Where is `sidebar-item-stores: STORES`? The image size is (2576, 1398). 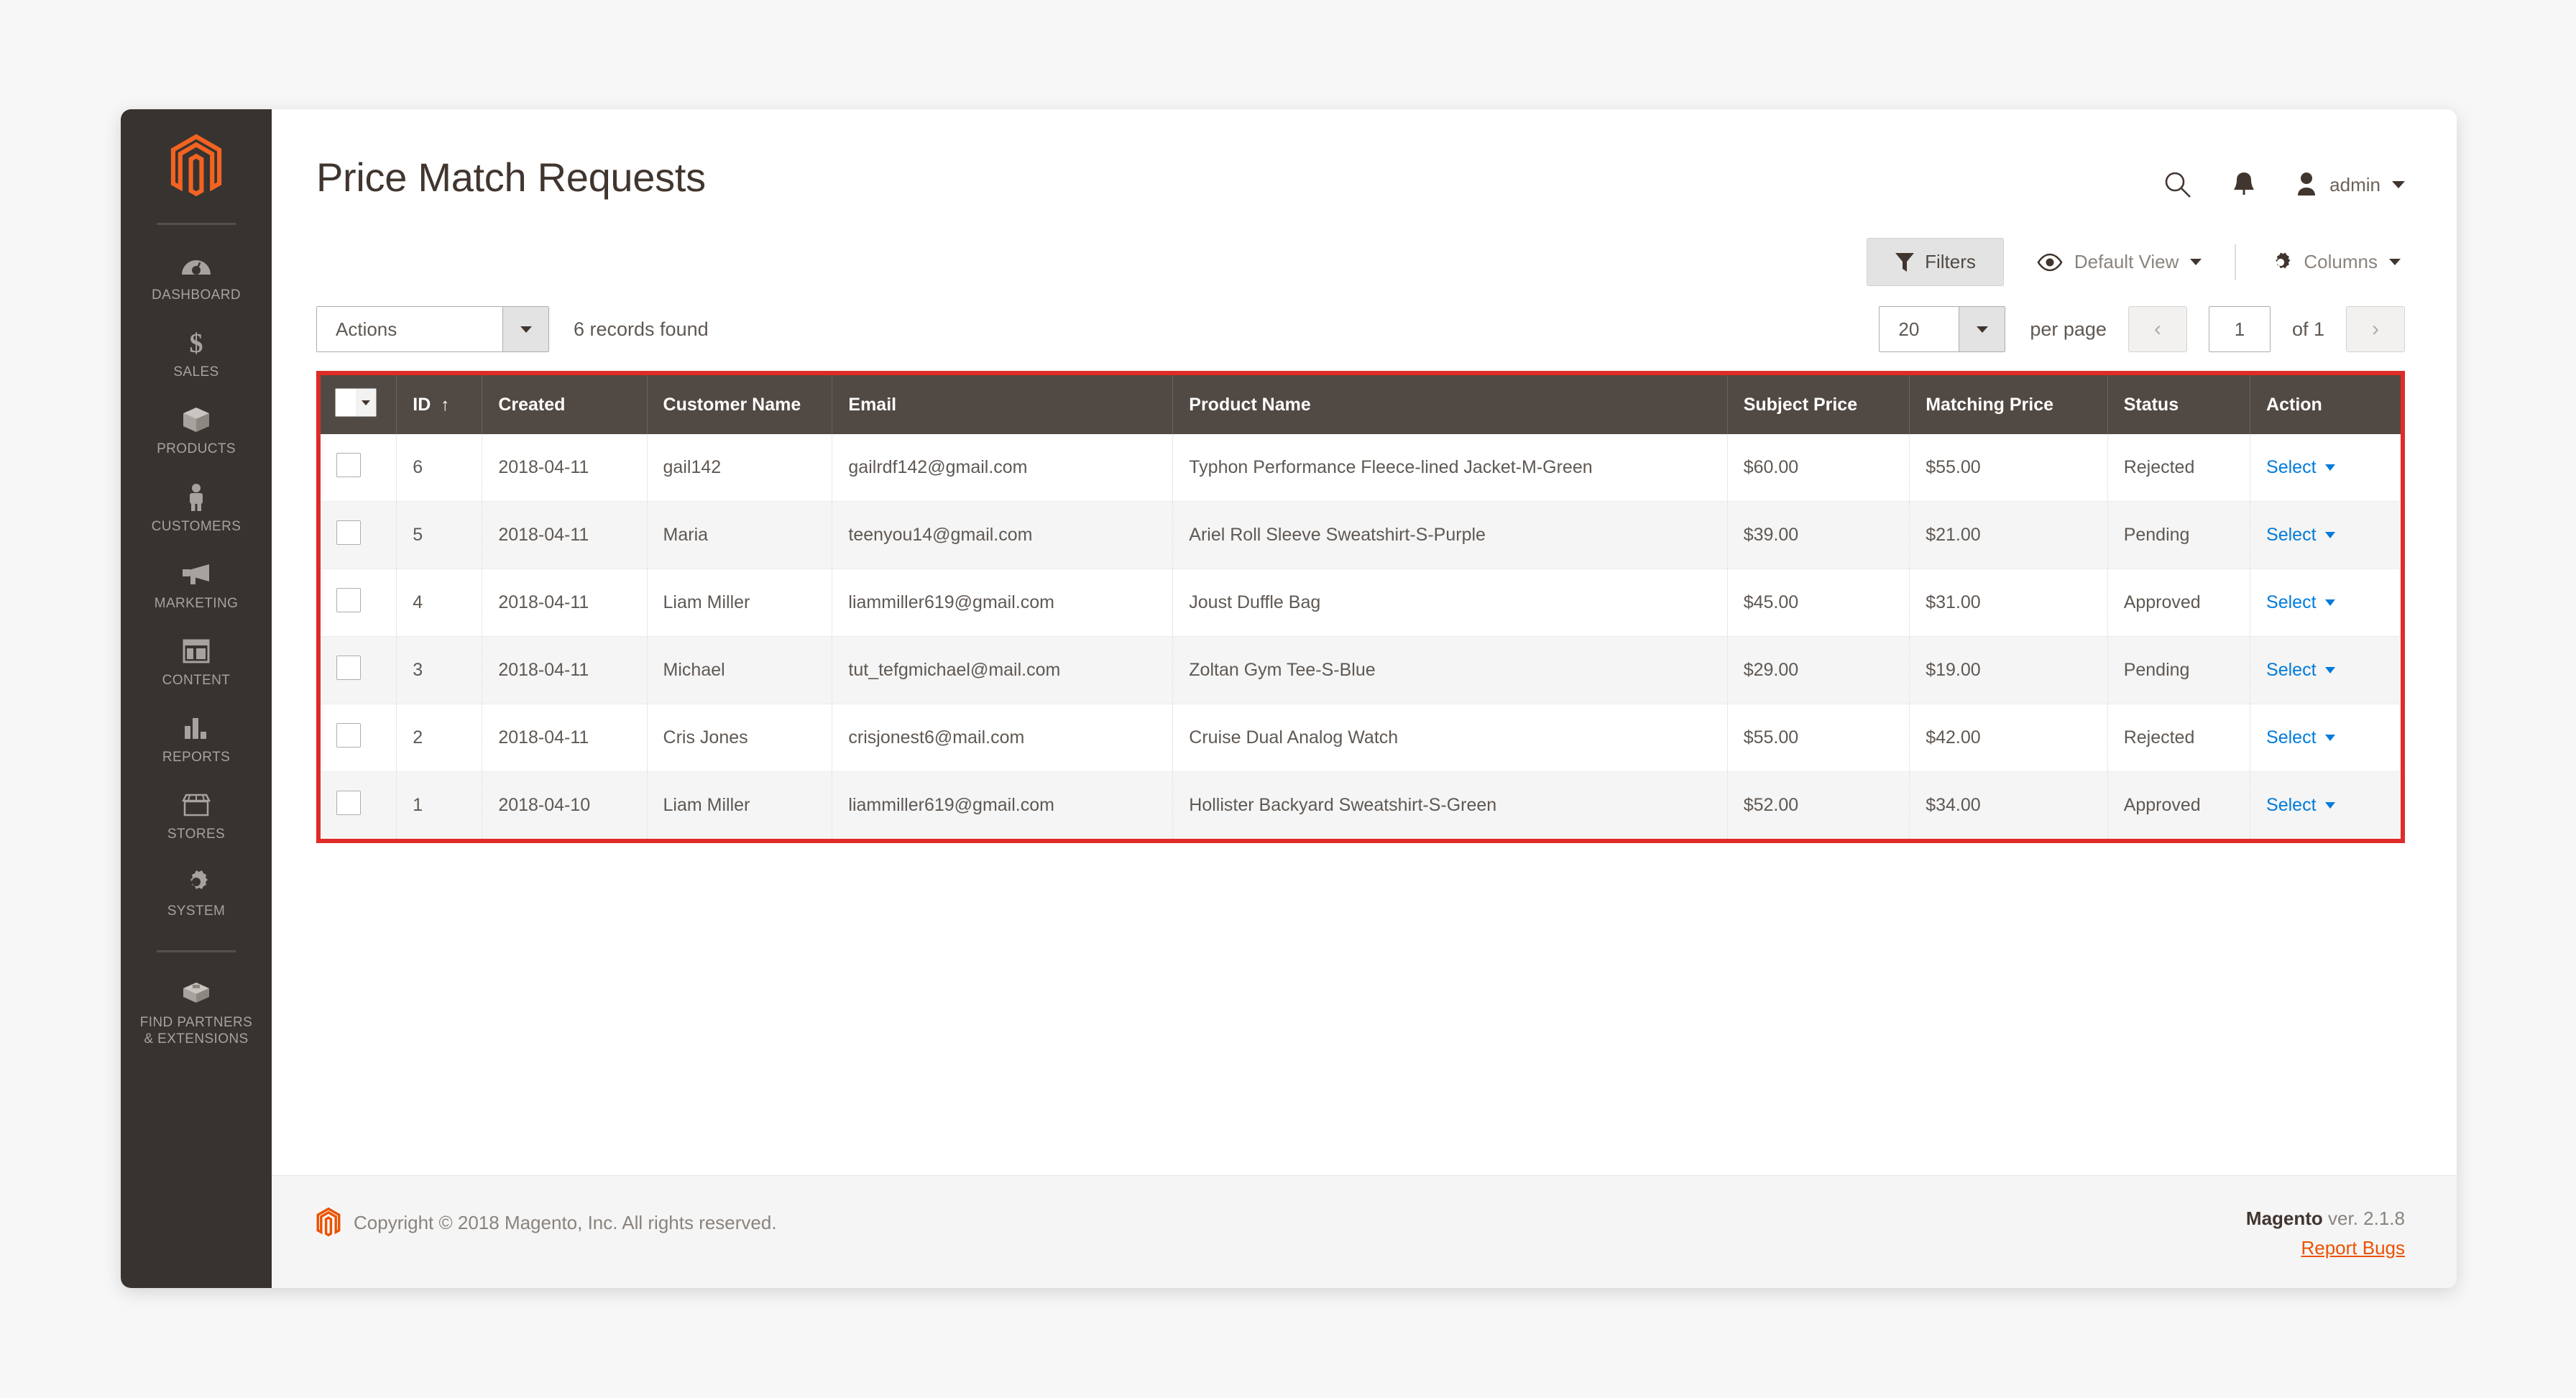
sidebar-item-stores: STORES is located at coordinates (196, 815).